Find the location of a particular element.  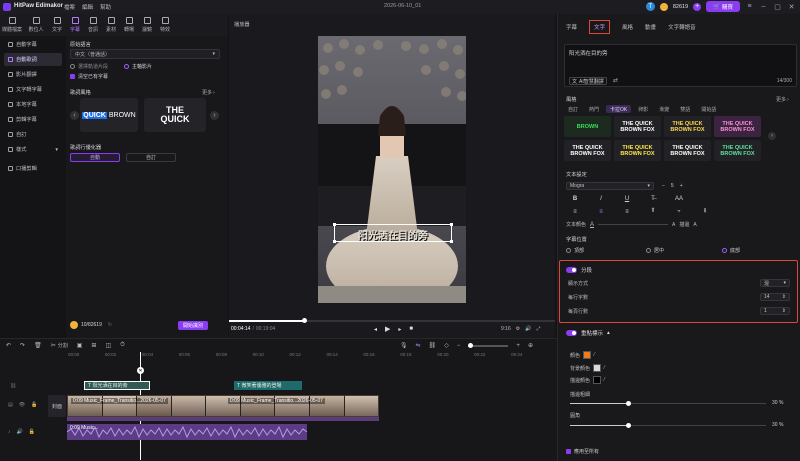

chars-per-line-stepper: 14 ⇕ is located at coordinates (775, 297).